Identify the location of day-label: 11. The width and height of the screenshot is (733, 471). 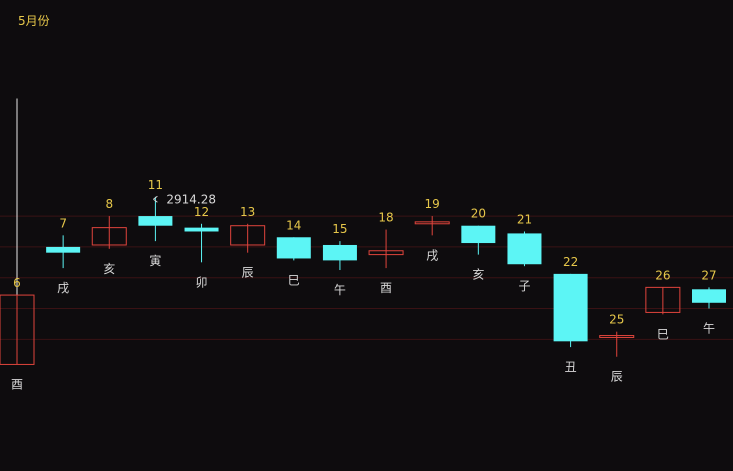
(155, 185).